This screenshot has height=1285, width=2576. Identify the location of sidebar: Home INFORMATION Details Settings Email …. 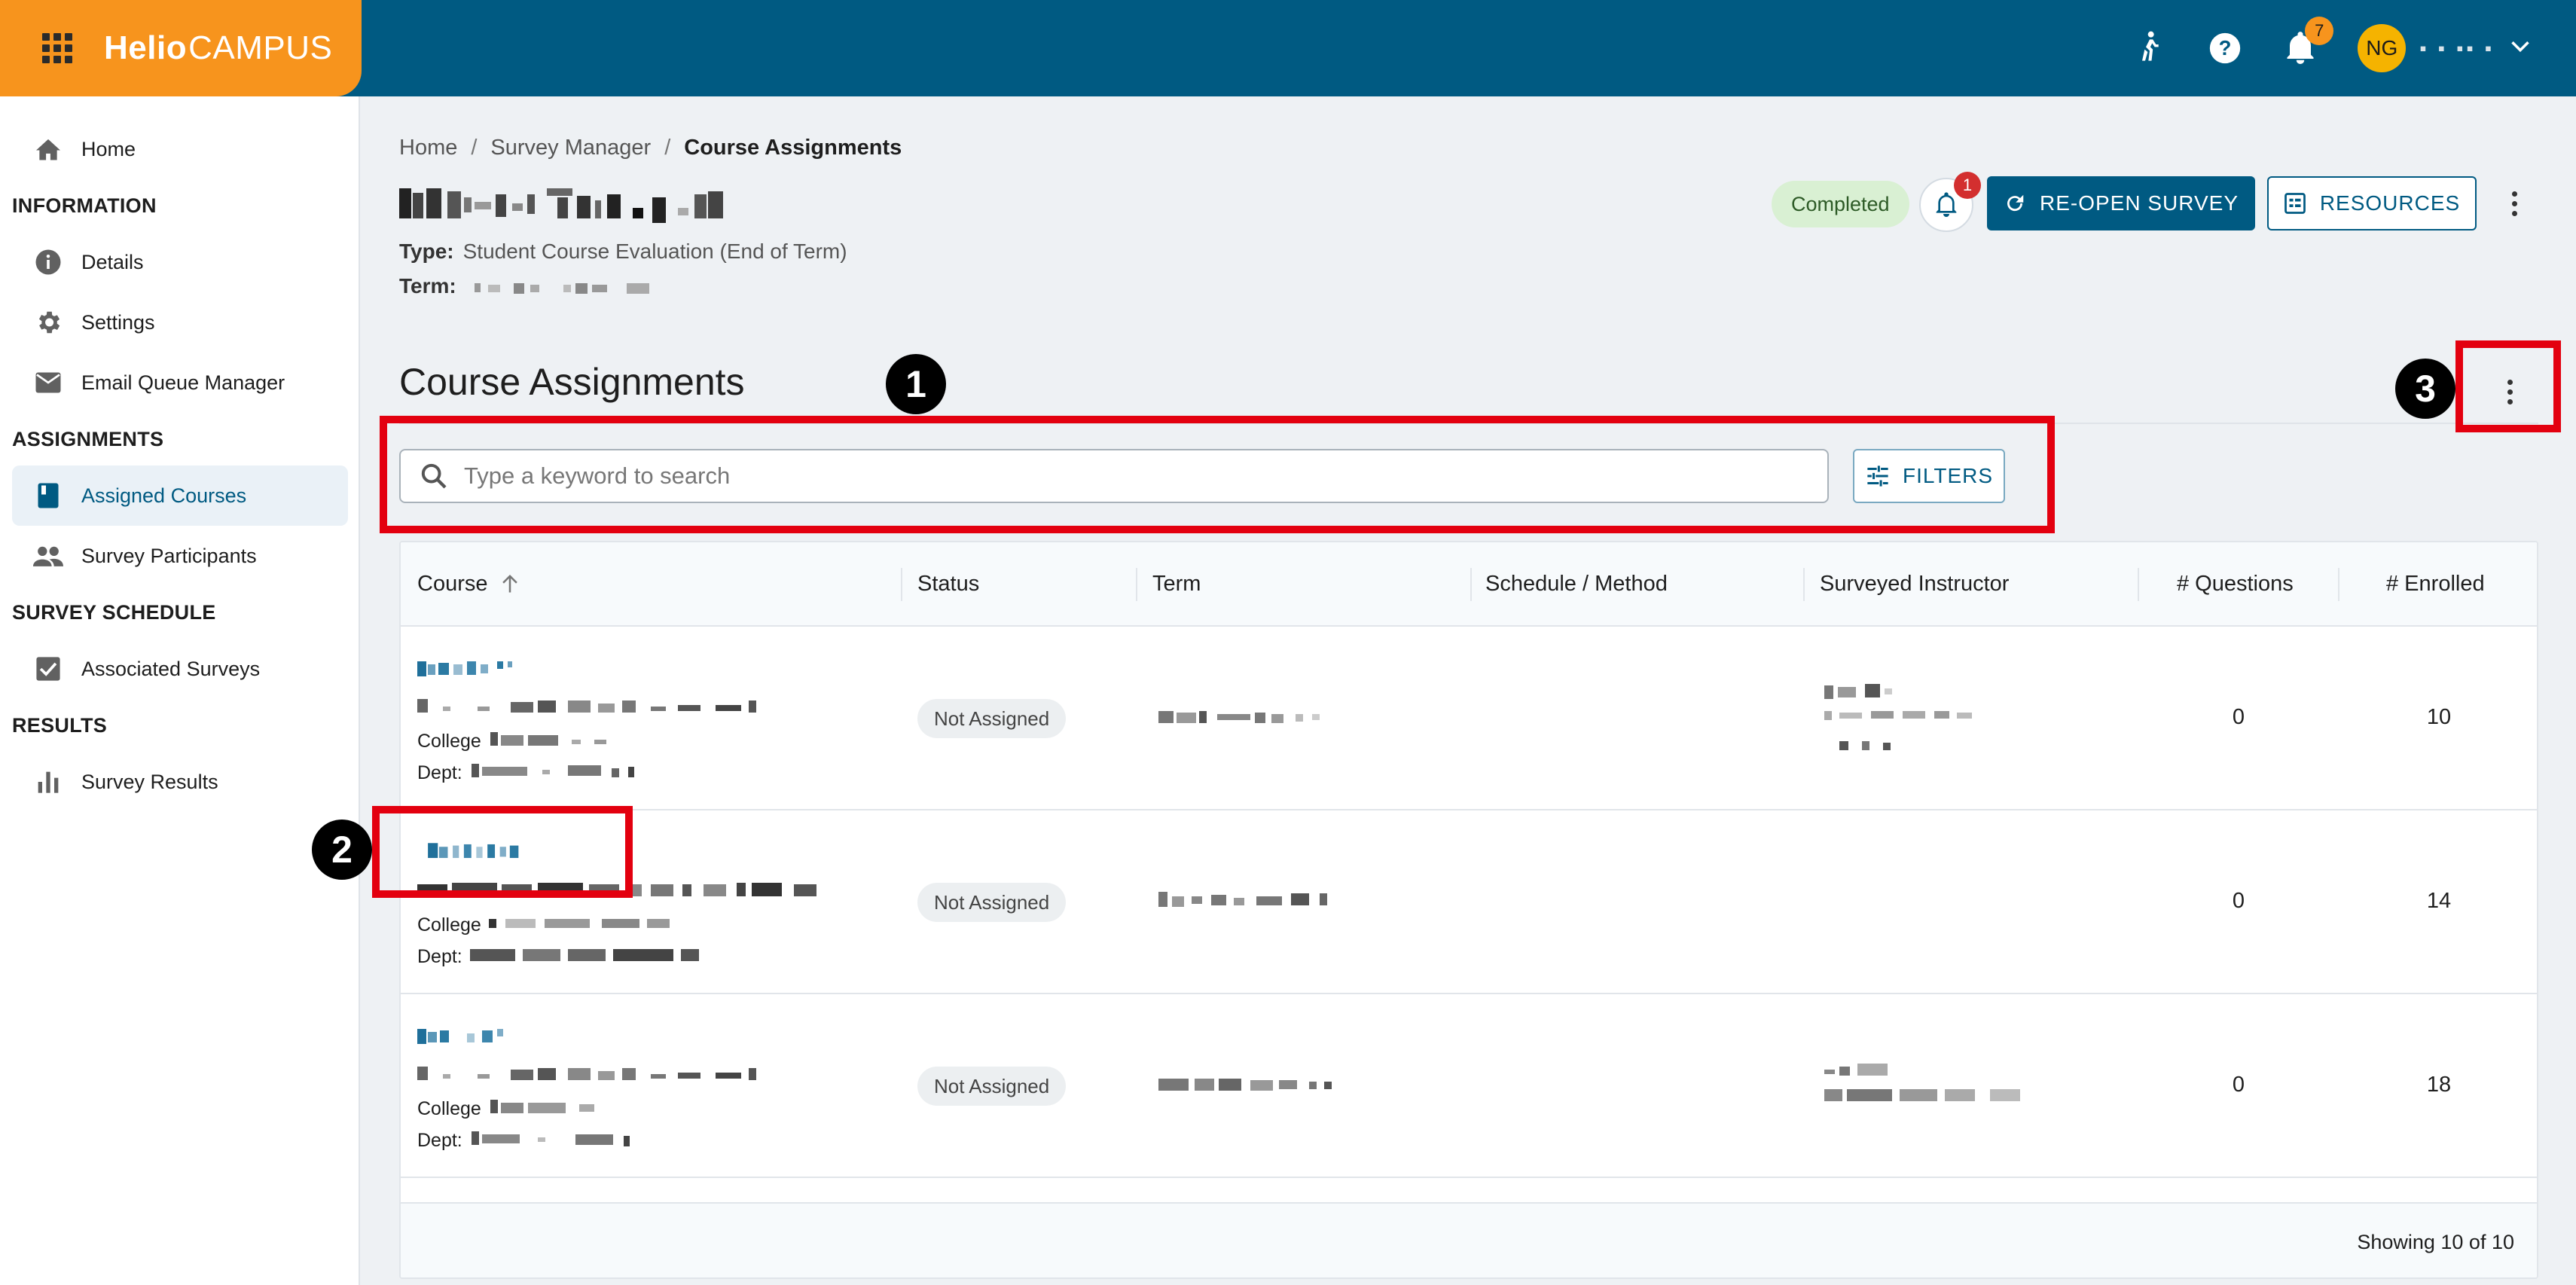
(180, 690).